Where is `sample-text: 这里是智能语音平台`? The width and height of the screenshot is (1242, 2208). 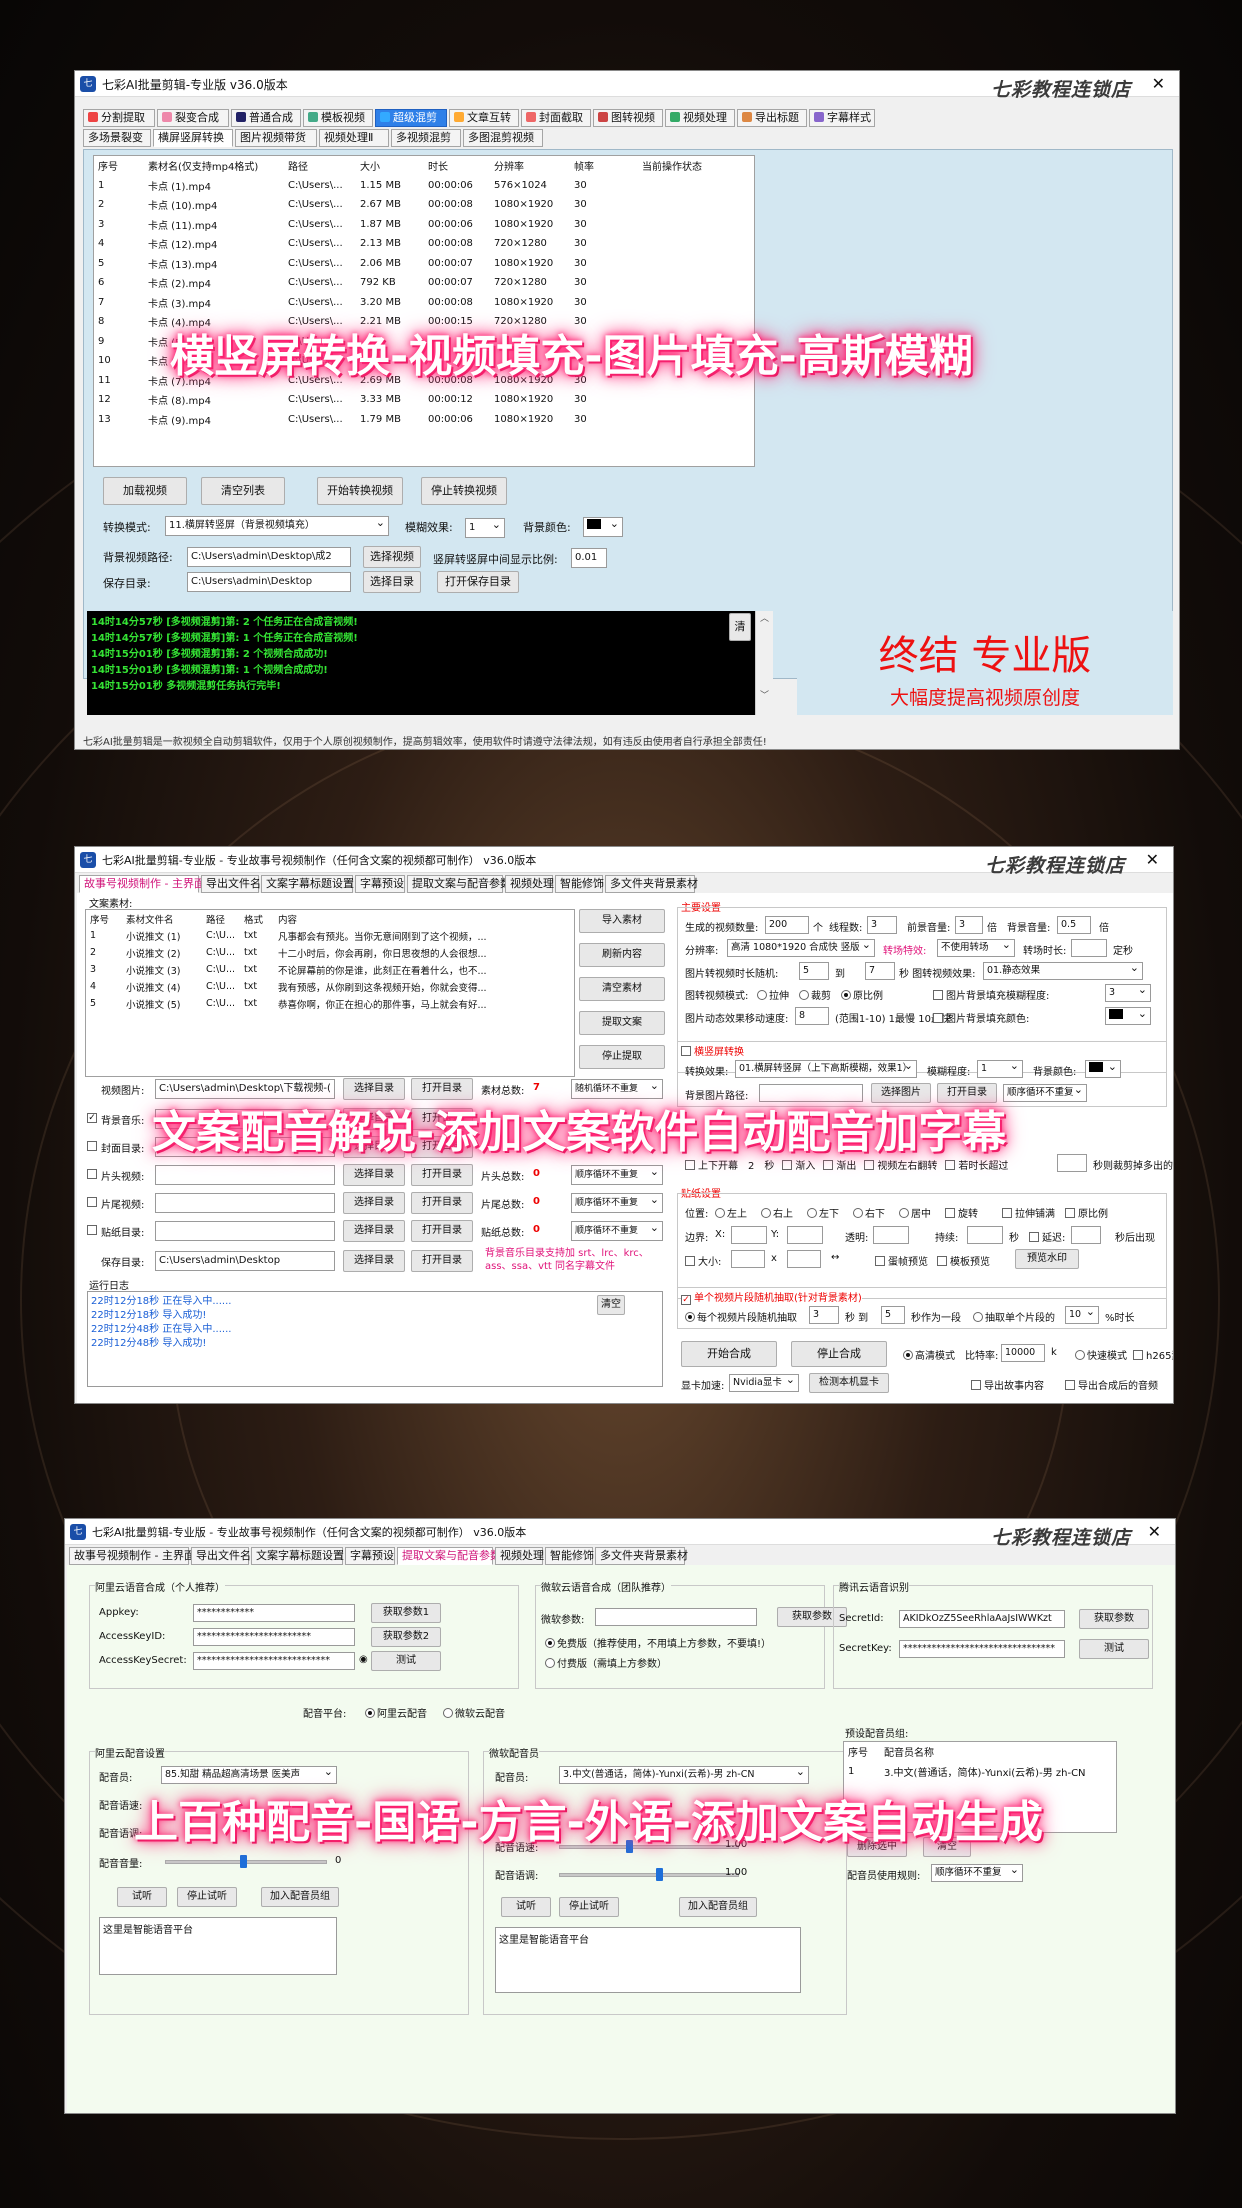
sample-text: 这里是智能语音平台 is located at coordinates (218, 1946).